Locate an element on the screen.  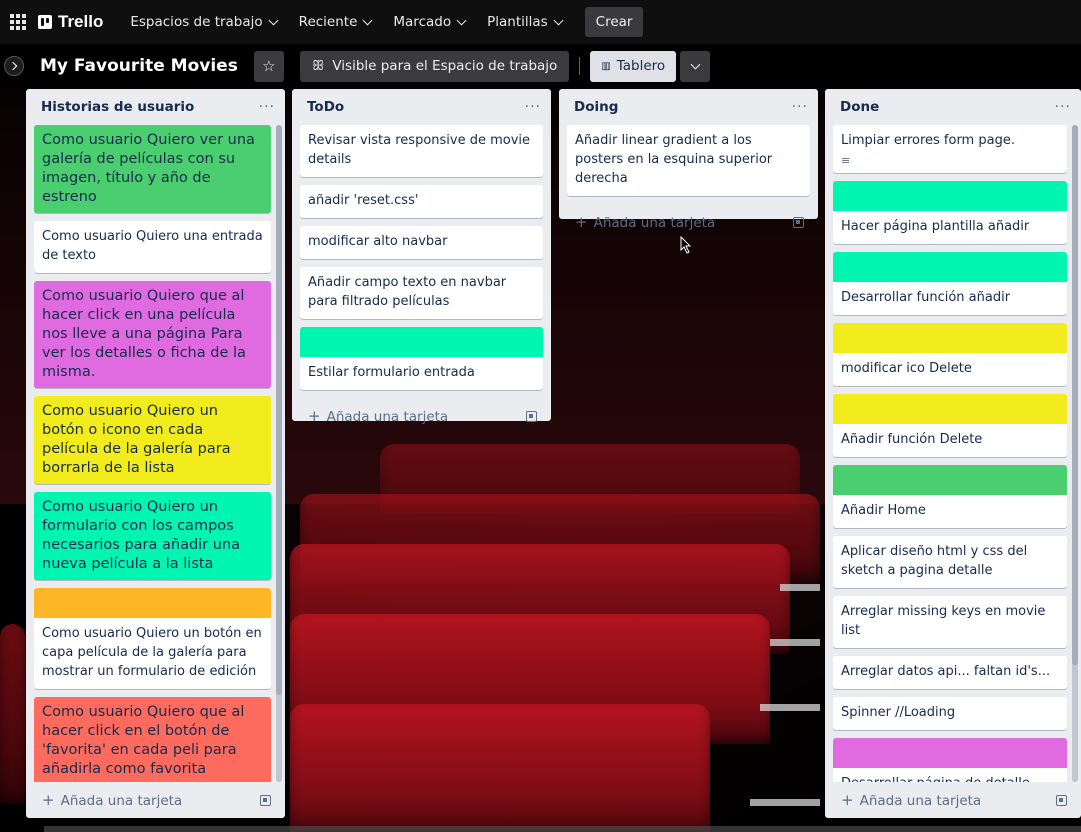
nav-starred: Marcado is located at coordinates (429, 22).